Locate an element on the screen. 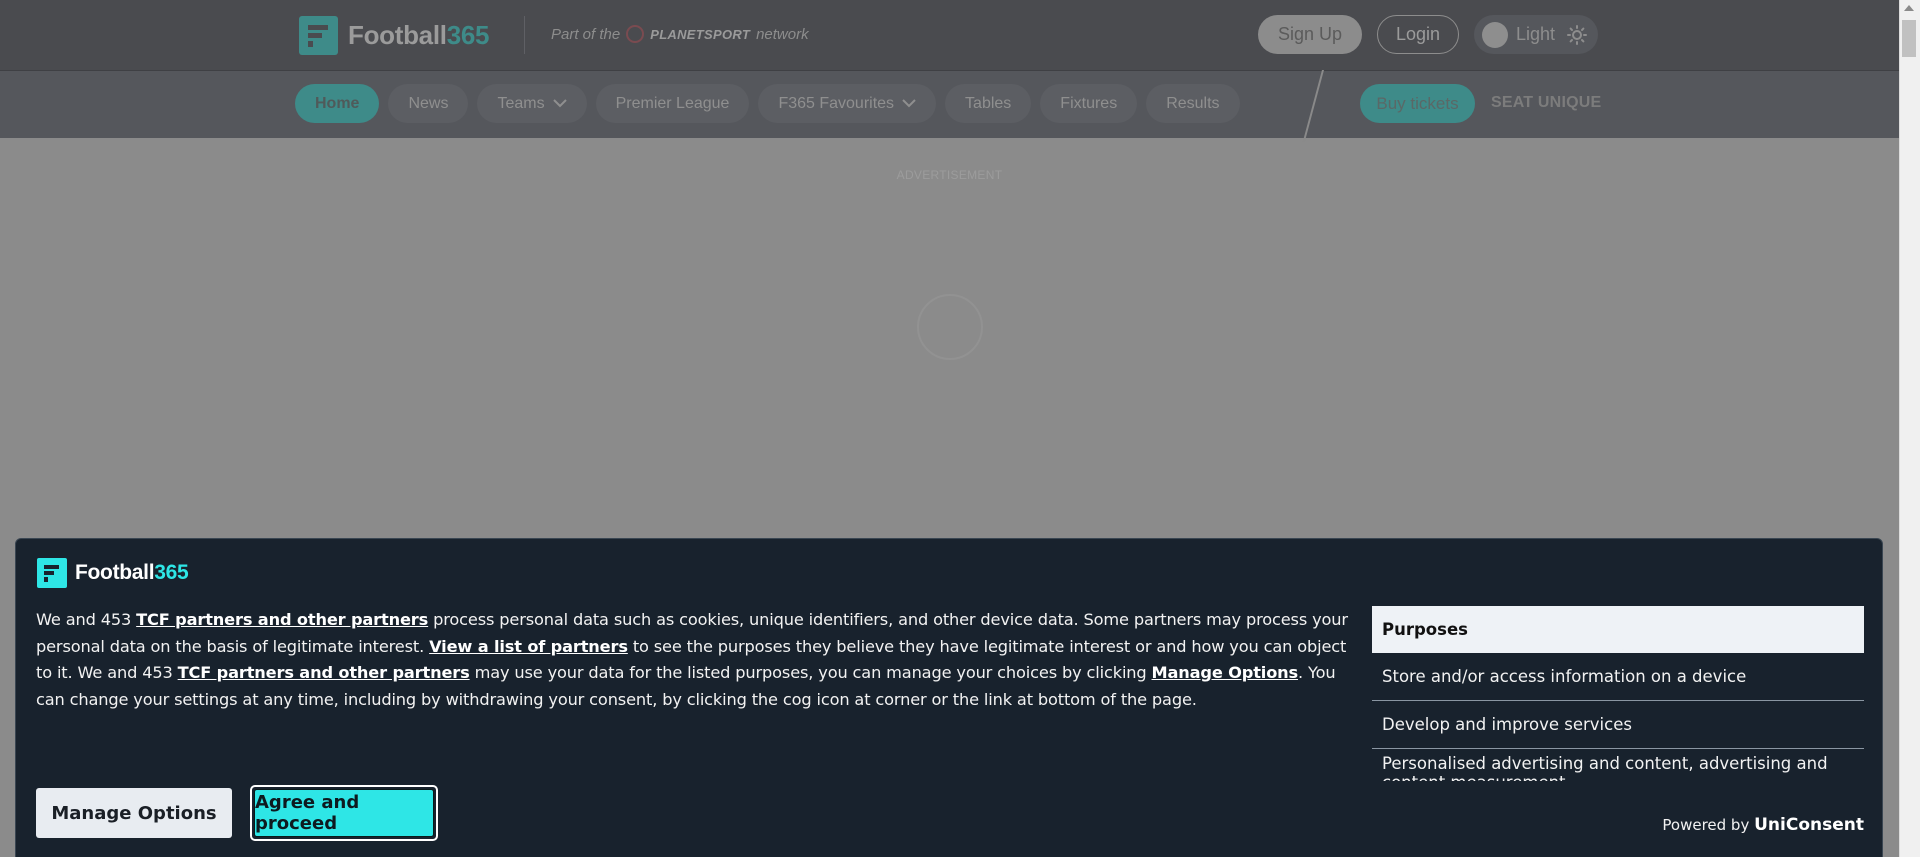 This screenshot has width=1920, height=857. scrollbar-track is located at coordinates (1909, 428).